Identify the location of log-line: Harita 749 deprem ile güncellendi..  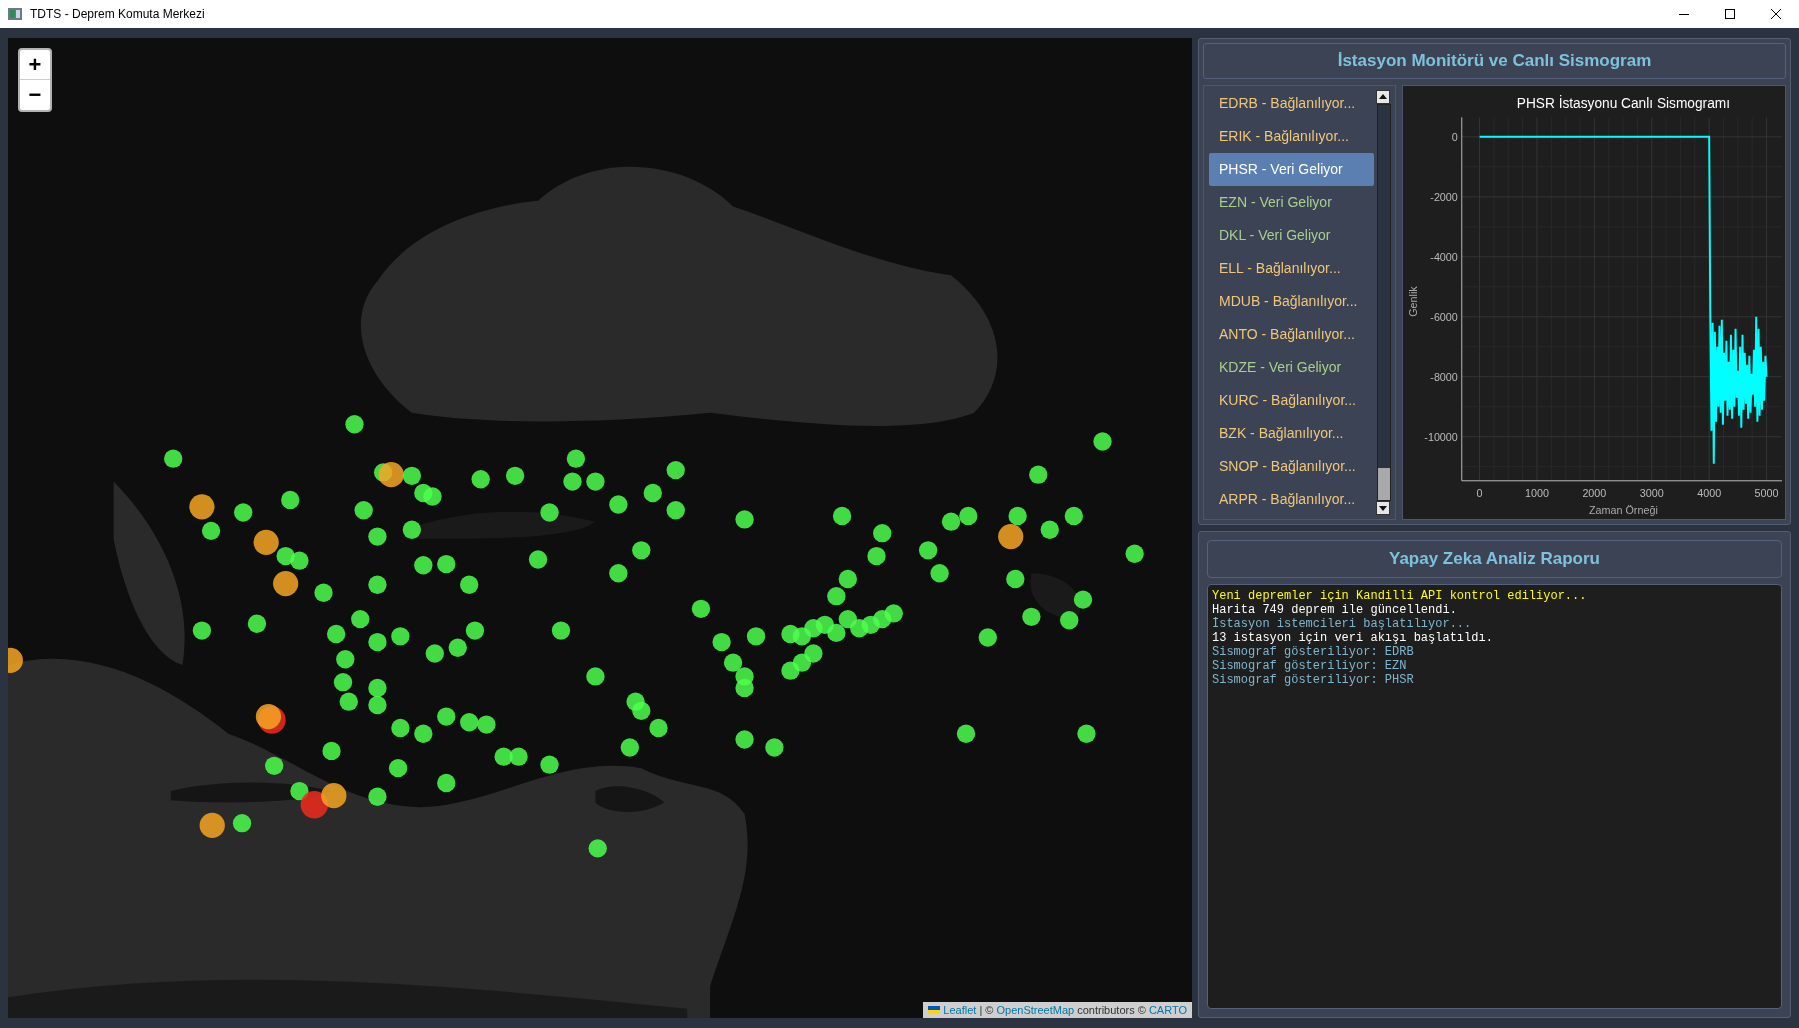
(1335, 610).